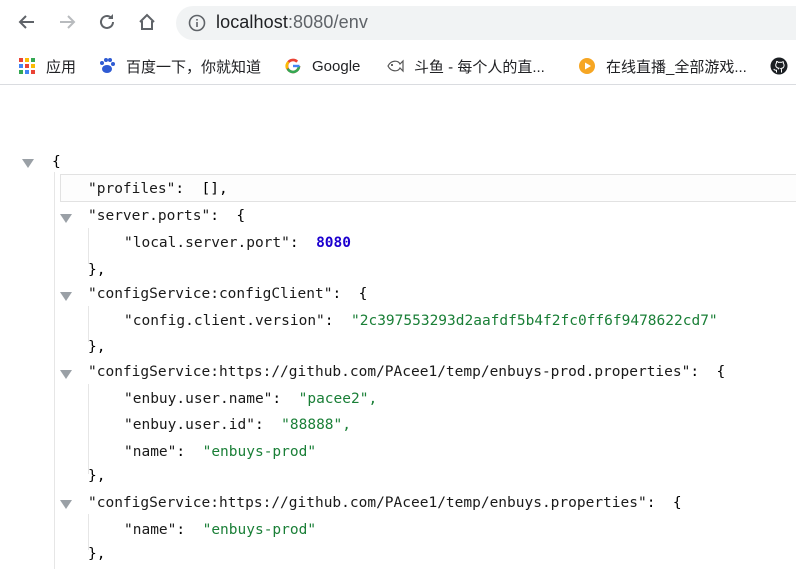  Describe the element at coordinates (132, 189) in the screenshot. I see `json-key: "profiles"` at that location.